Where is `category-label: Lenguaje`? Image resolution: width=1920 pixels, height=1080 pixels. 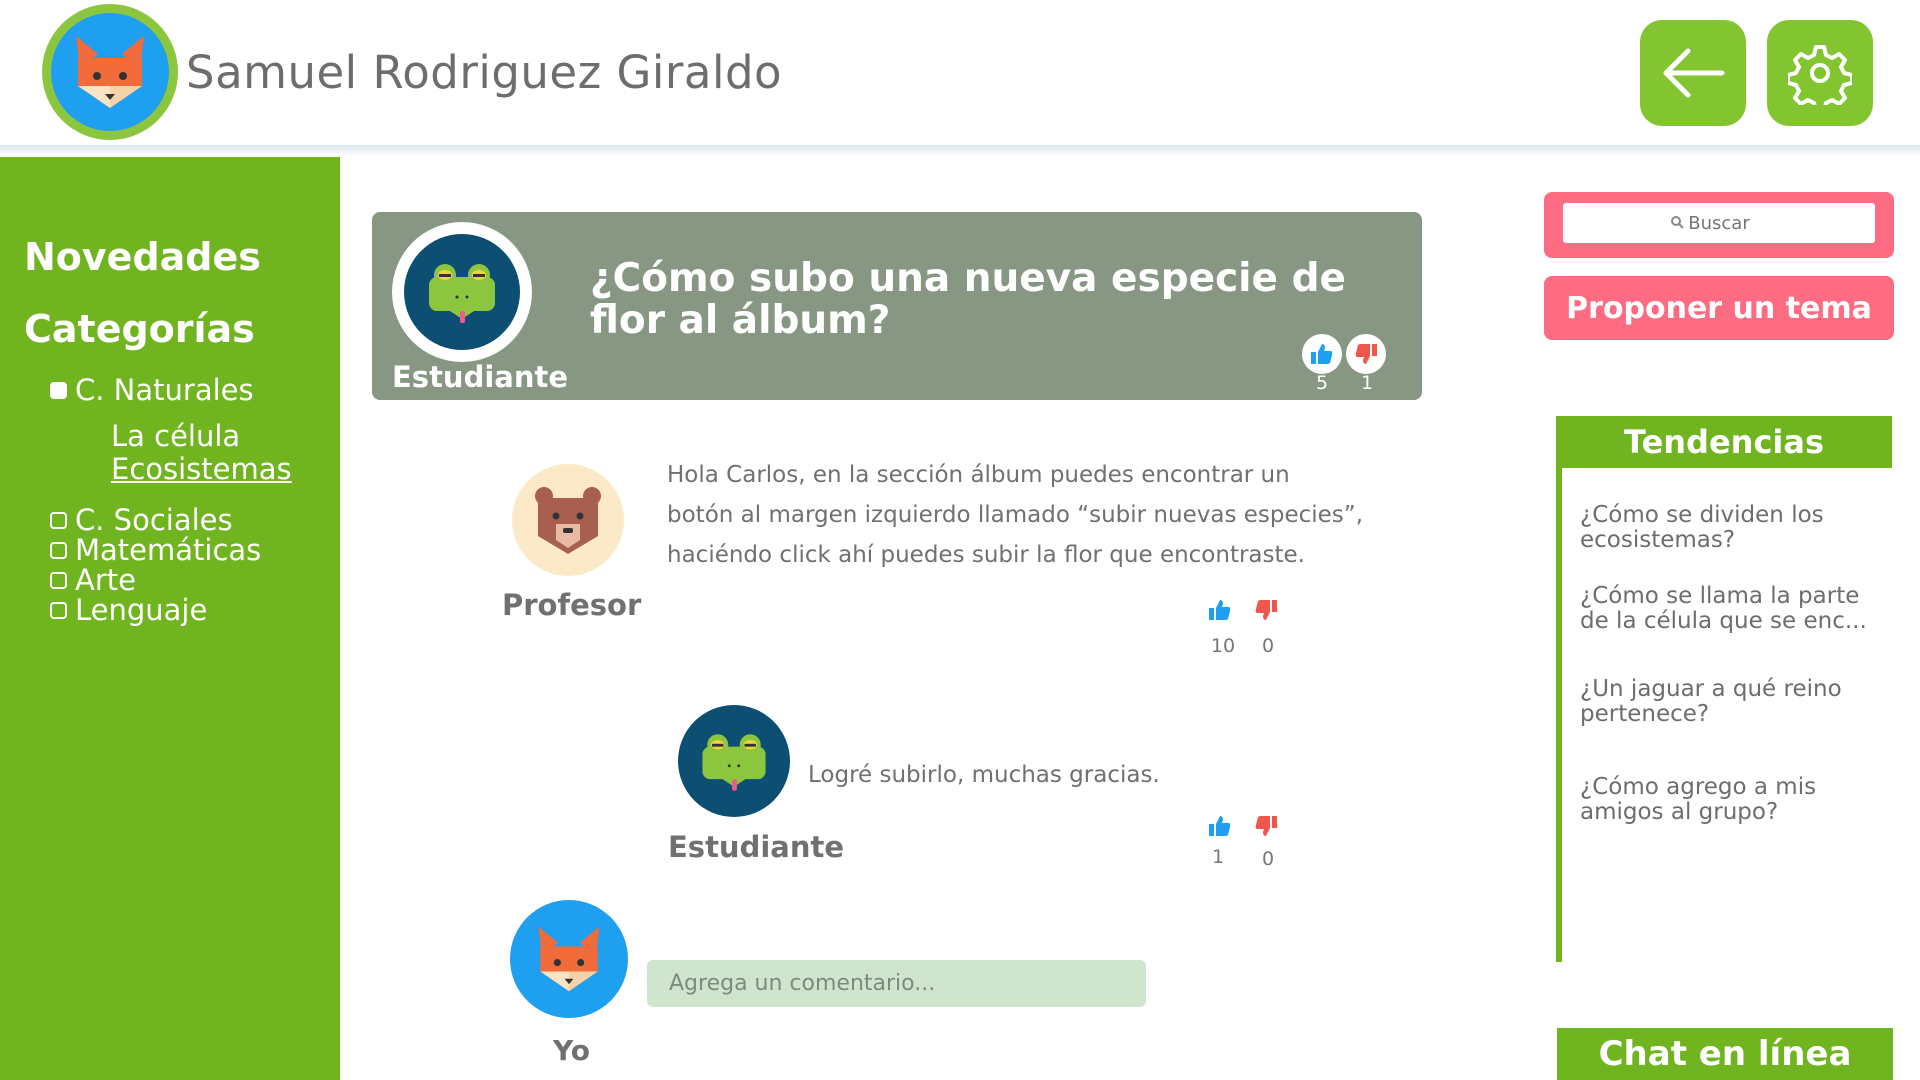 category-label: Lenguaje is located at coordinates (141, 610).